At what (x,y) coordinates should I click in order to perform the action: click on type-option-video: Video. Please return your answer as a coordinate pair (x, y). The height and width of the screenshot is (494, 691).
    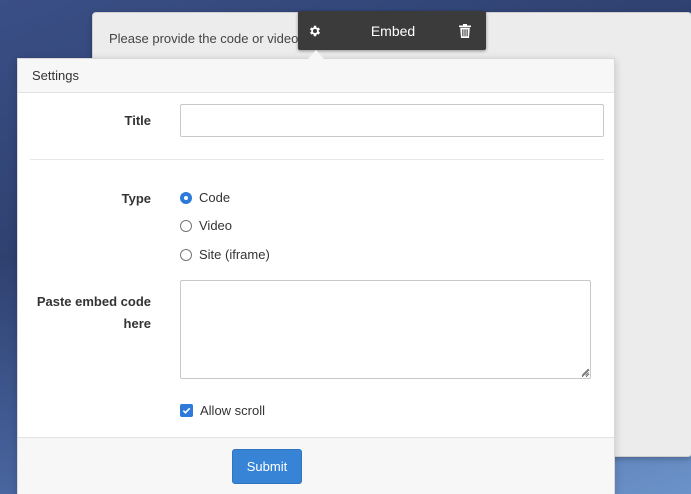
    Looking at the image, I should click on (206, 225).